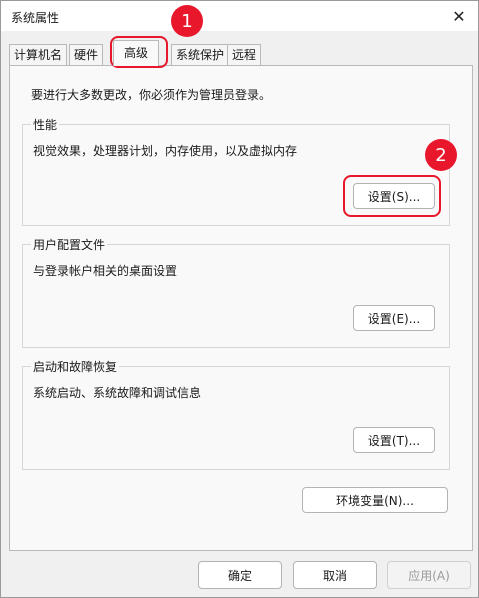  What do you see at coordinates (165, 151) in the screenshot?
I see `performance-desc: 视觉效果，处理器计划，内存使用，以及虚拟内存` at bounding box center [165, 151].